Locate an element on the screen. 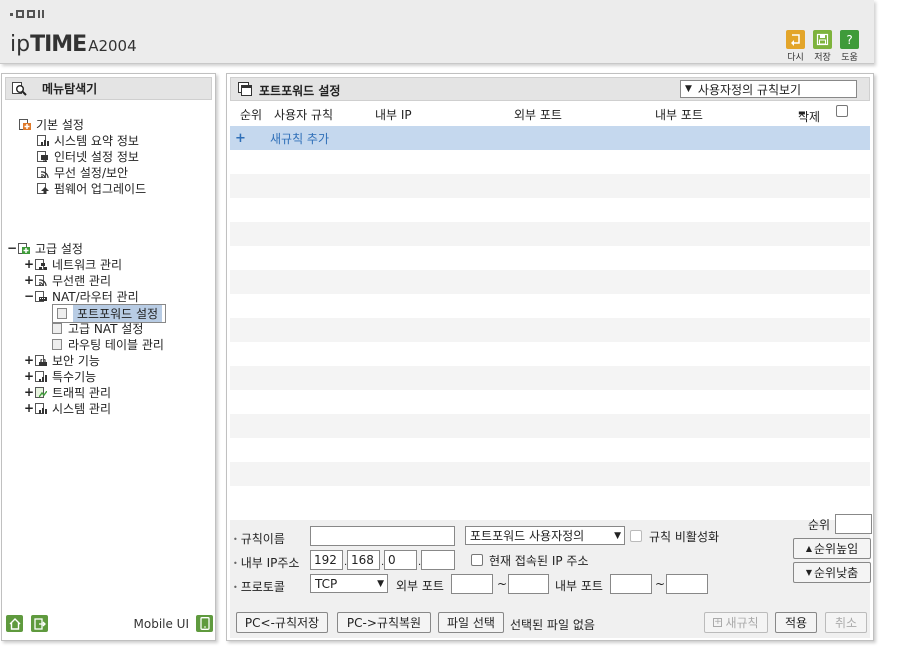  external-port-start is located at coordinates (472, 584).